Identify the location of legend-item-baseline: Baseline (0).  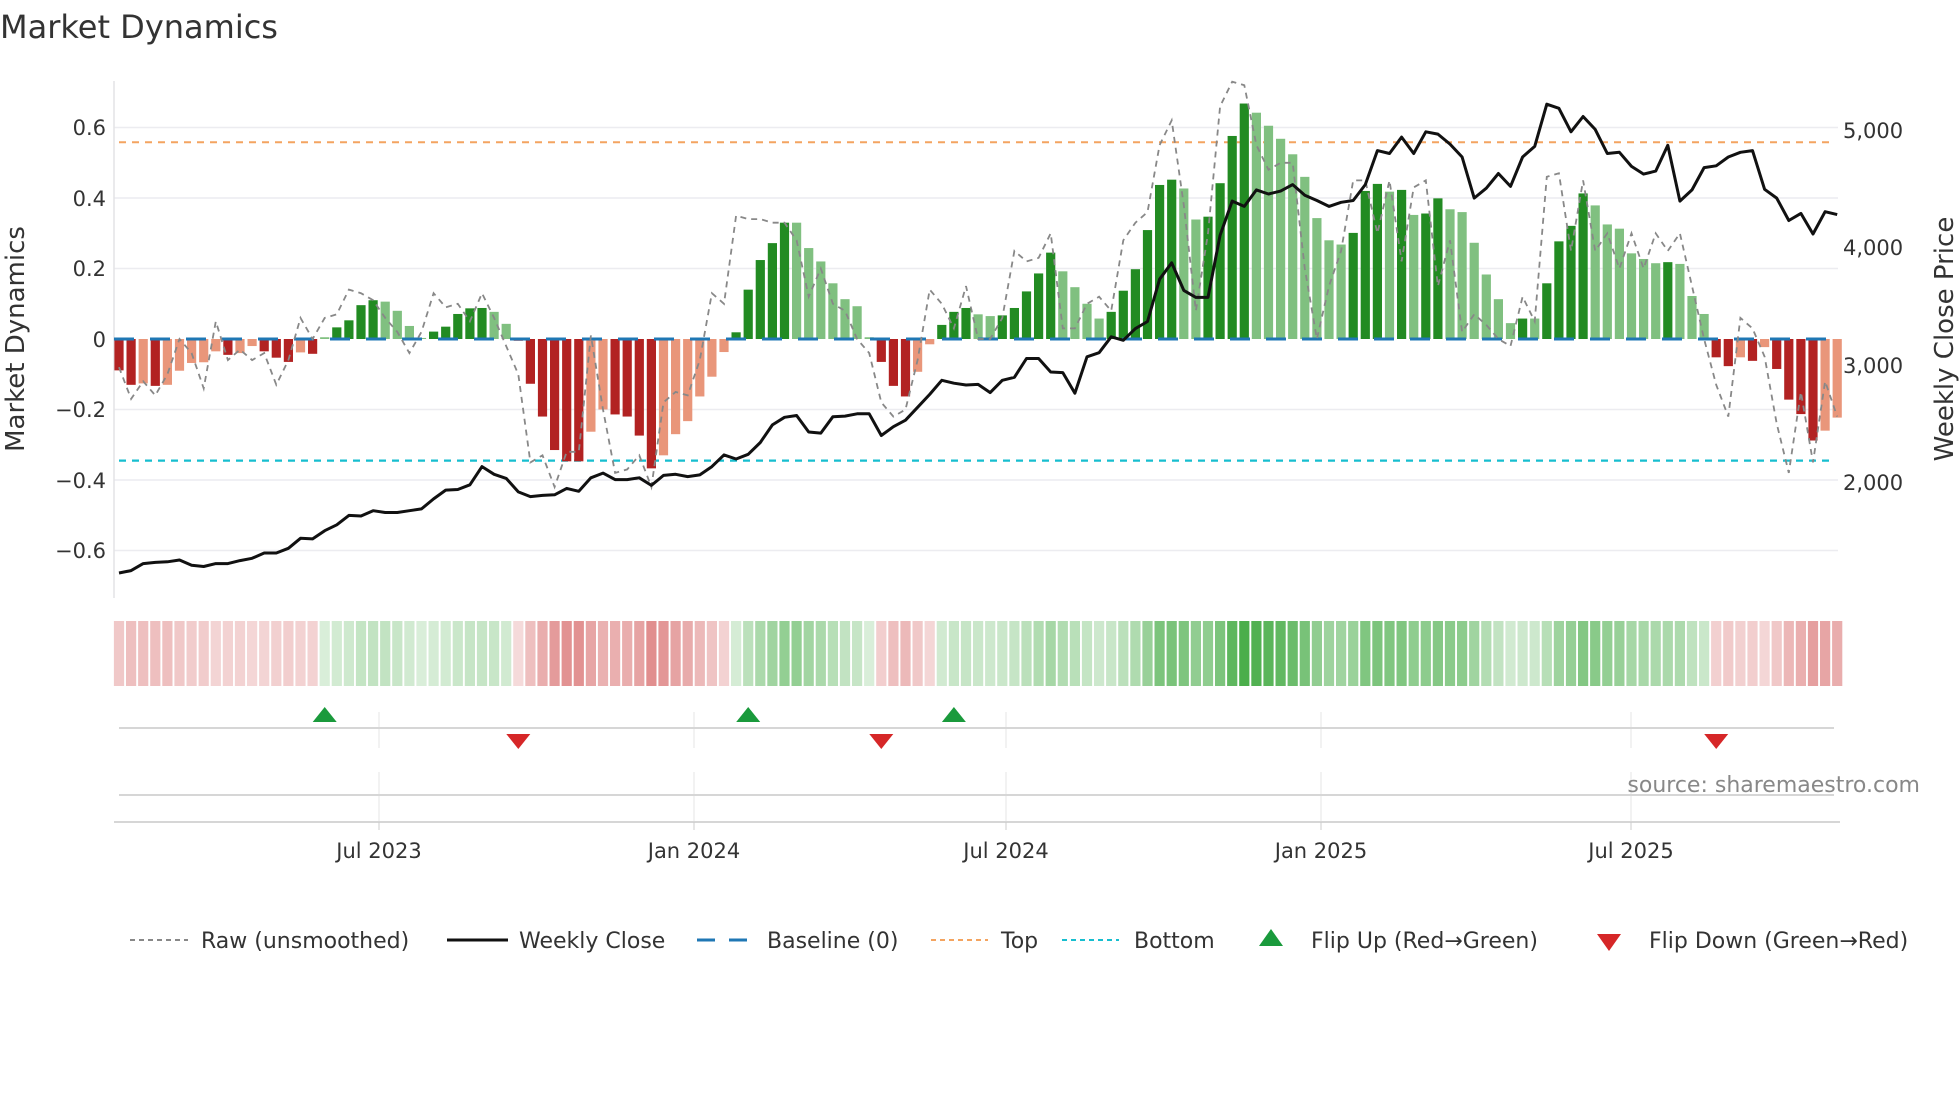
(797, 941).